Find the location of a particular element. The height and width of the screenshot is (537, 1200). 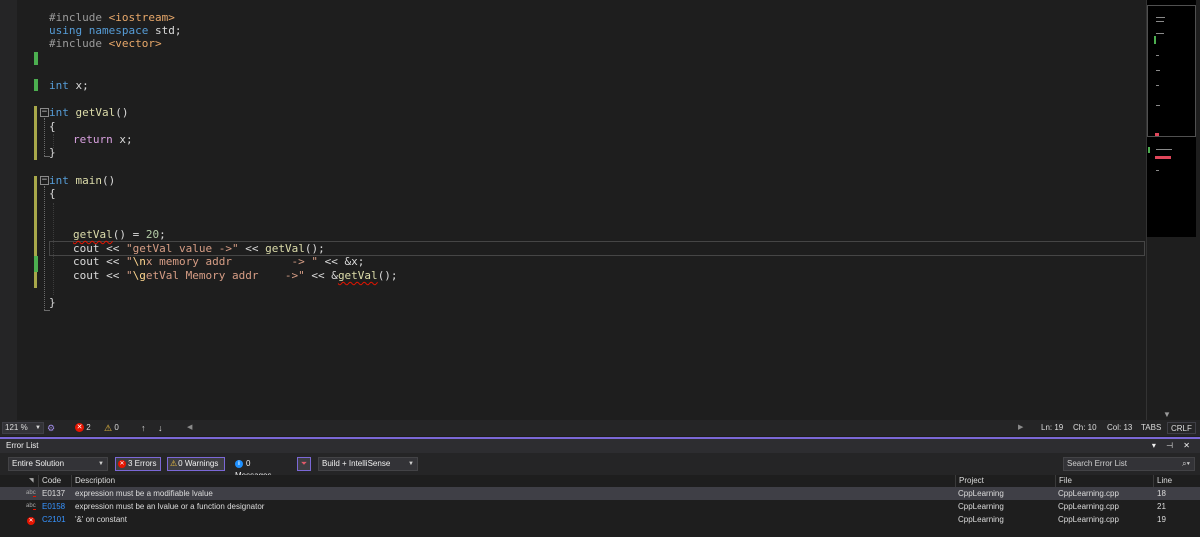

search-placeholder: Search Error List is located at coordinates (1097, 463).